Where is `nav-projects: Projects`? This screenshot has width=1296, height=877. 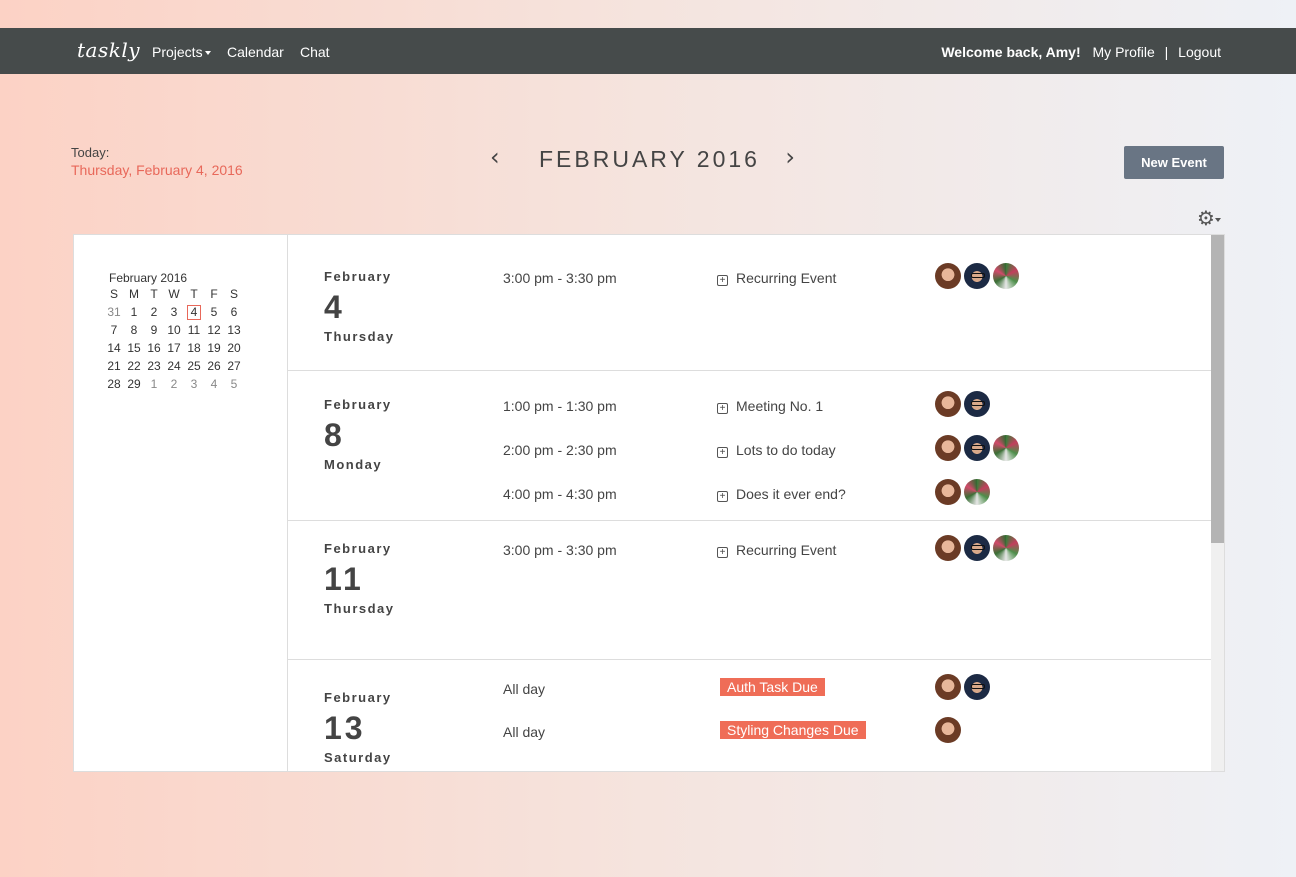
nav-projects: Projects is located at coordinates (181, 52).